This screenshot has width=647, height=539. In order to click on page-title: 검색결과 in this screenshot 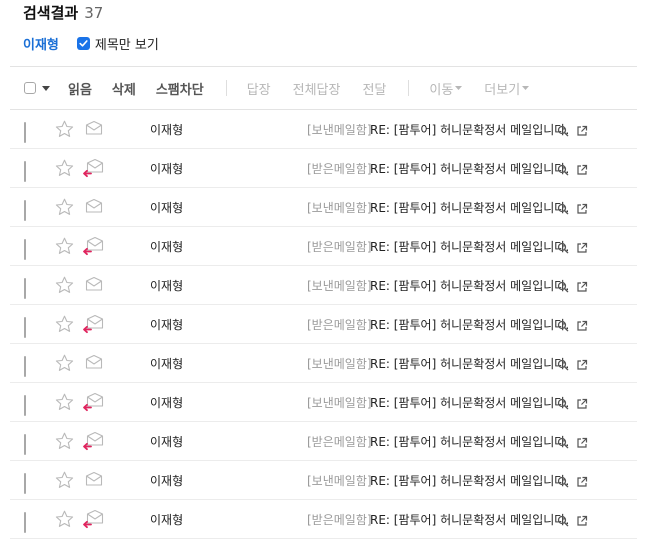, I will do `click(51, 13)`.